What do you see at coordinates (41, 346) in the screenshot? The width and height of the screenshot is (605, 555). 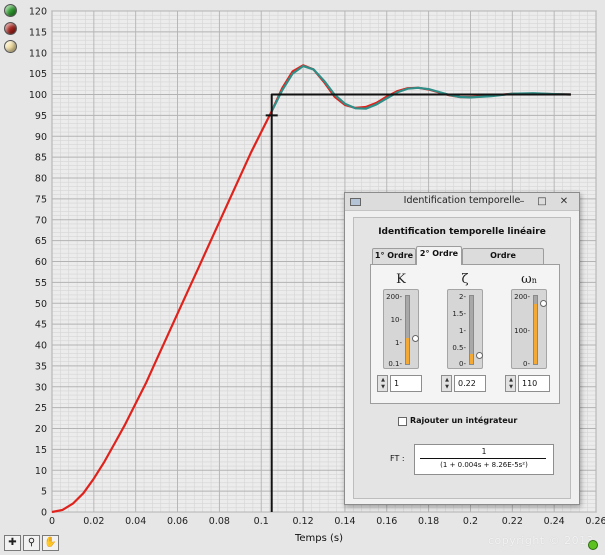 I see `y-tick-label: 40` at bounding box center [41, 346].